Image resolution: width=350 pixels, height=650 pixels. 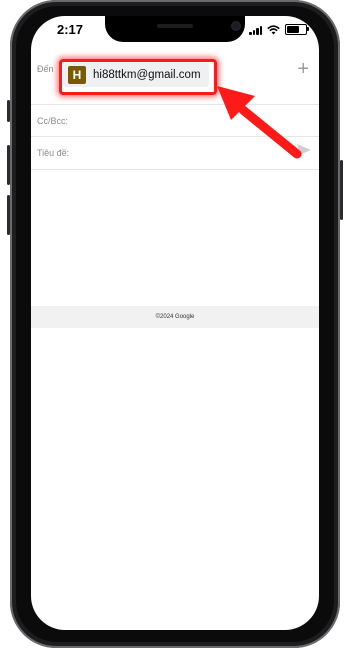 What do you see at coordinates (8, 165) in the screenshot?
I see `volume-up-button` at bounding box center [8, 165].